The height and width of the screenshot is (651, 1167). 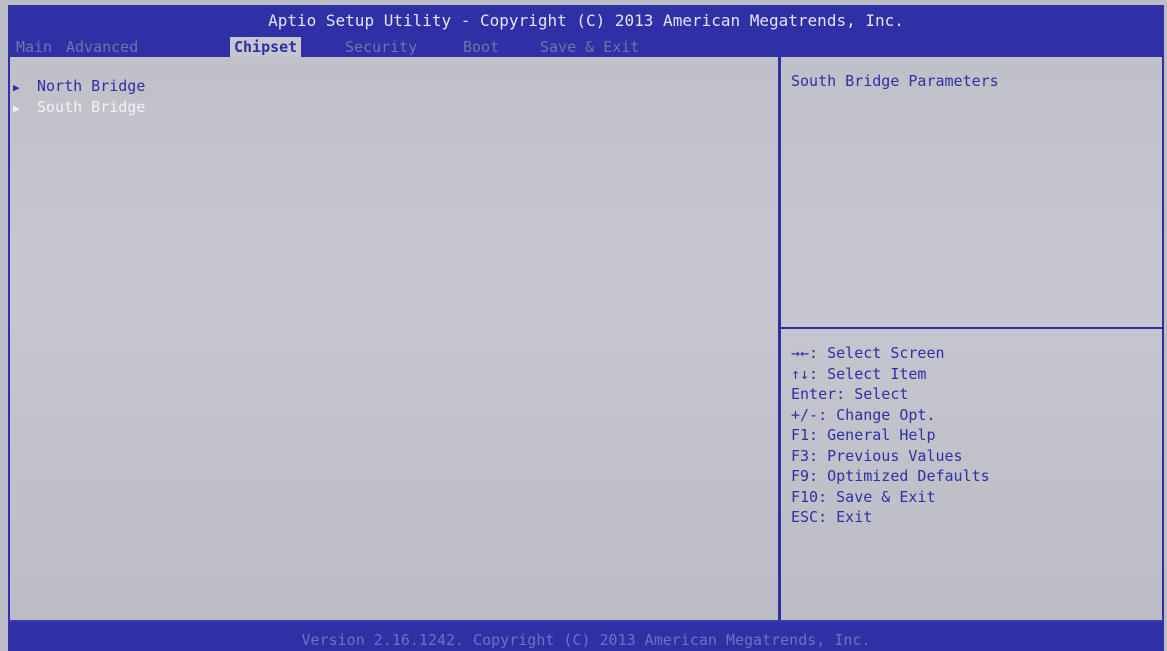 What do you see at coordinates (863, 414) in the screenshot?
I see `key-change-opt: +/-: Change Opt.` at bounding box center [863, 414].